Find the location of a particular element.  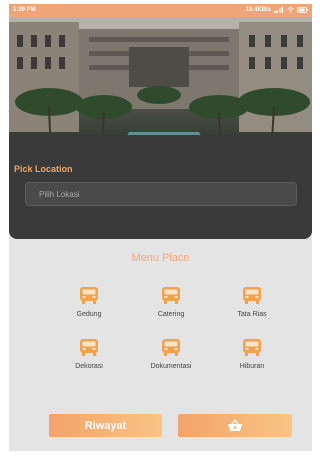

menu-item-label: Dekorasi is located at coordinates (89, 366).